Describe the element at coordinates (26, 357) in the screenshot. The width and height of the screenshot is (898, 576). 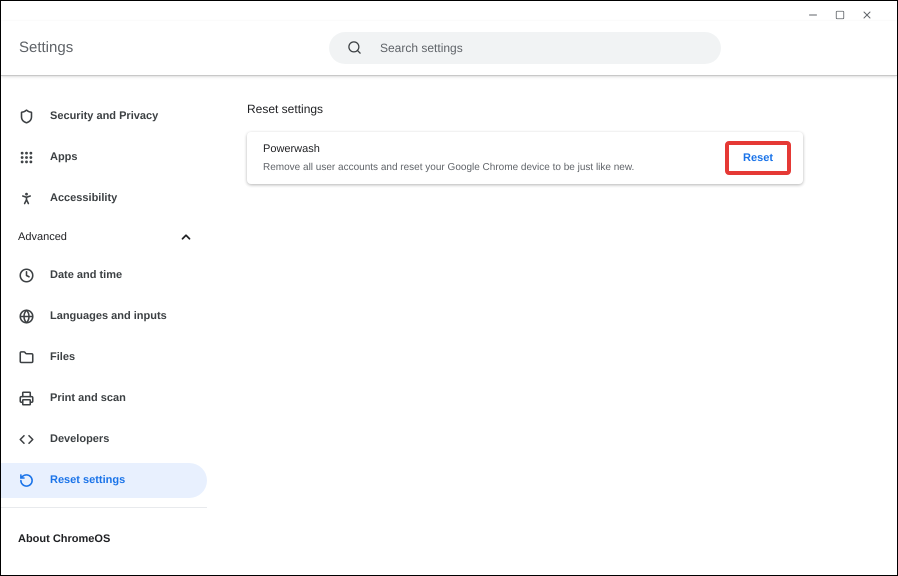
I see `folder-icon` at that location.